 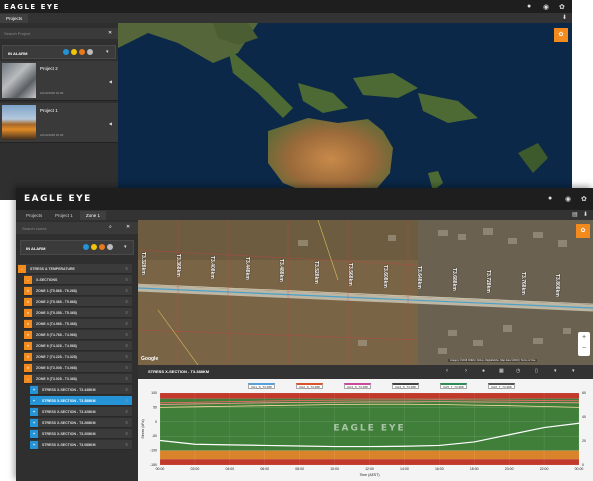 I want to click on zoom-out-button: −, so click(x=584, y=348).